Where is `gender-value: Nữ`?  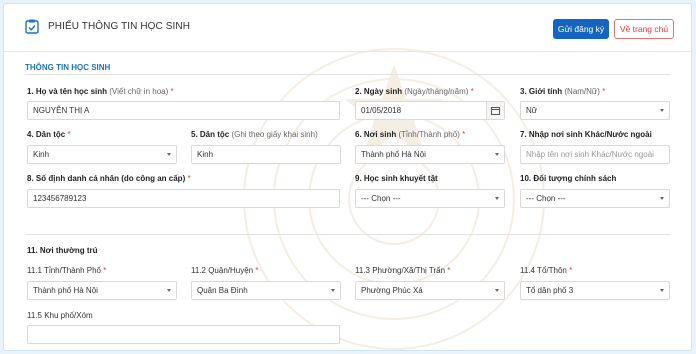
gender-value: Nữ is located at coordinates (532, 110).